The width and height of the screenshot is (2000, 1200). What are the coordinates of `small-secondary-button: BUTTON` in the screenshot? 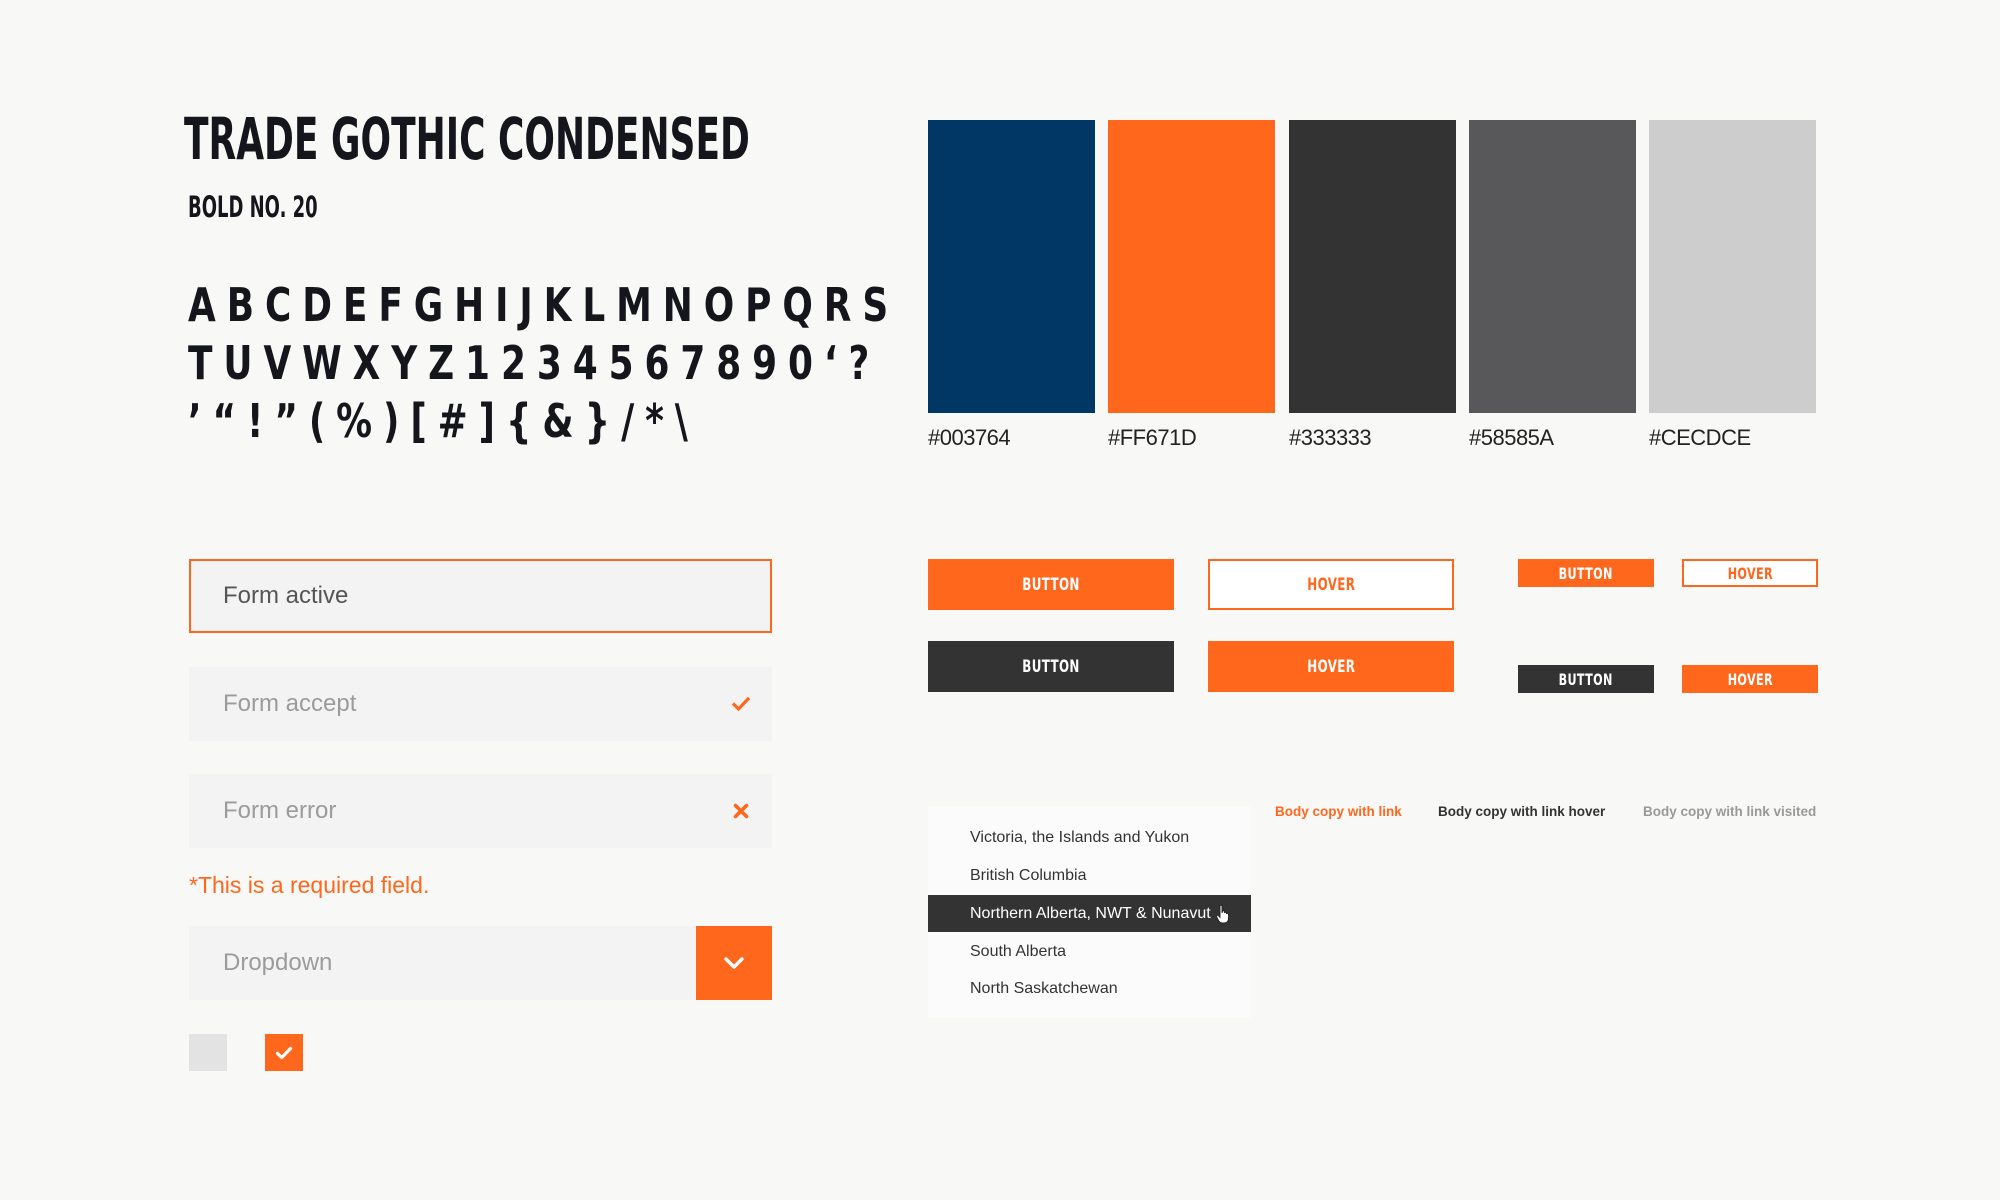 It's located at (1586, 679).